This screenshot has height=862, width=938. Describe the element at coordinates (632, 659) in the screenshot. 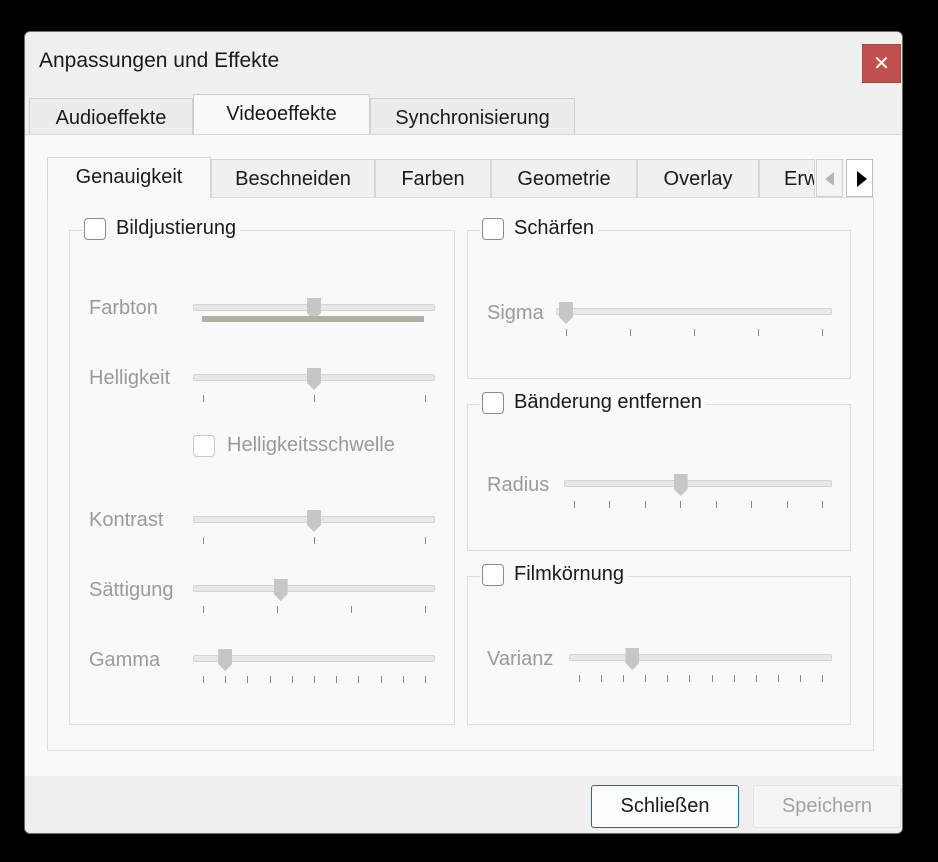

I see `varianz-handle` at that location.